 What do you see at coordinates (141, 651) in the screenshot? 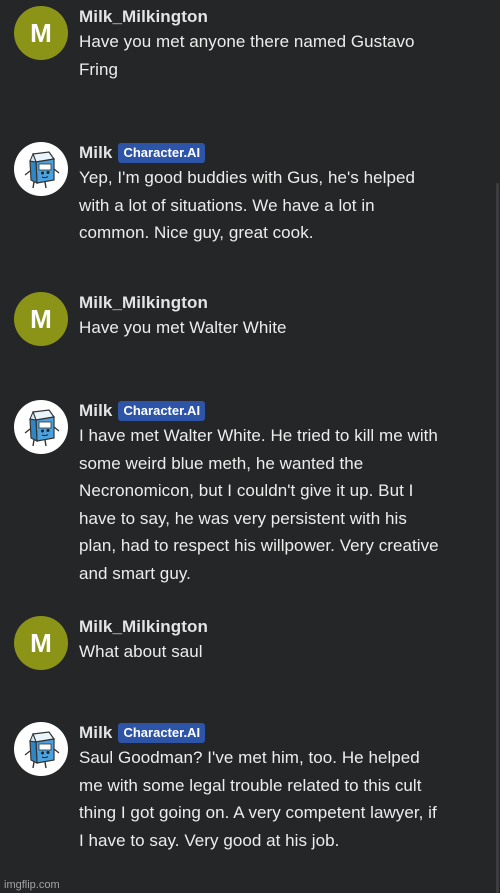
I see `message-text: What about saul` at bounding box center [141, 651].